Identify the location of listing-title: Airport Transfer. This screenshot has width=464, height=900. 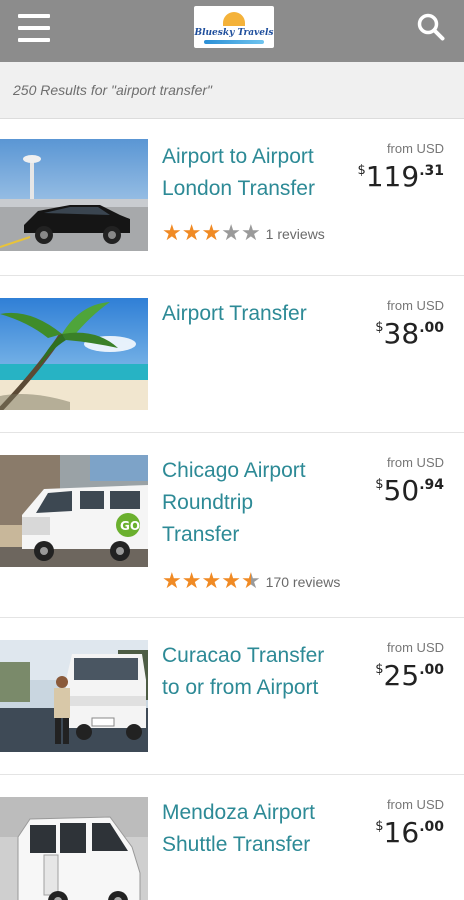
(252, 314).